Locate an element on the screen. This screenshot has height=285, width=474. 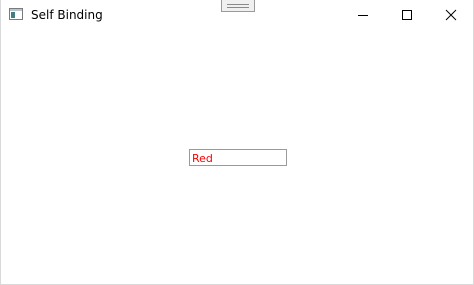
color-textbox is located at coordinates (238, 157).